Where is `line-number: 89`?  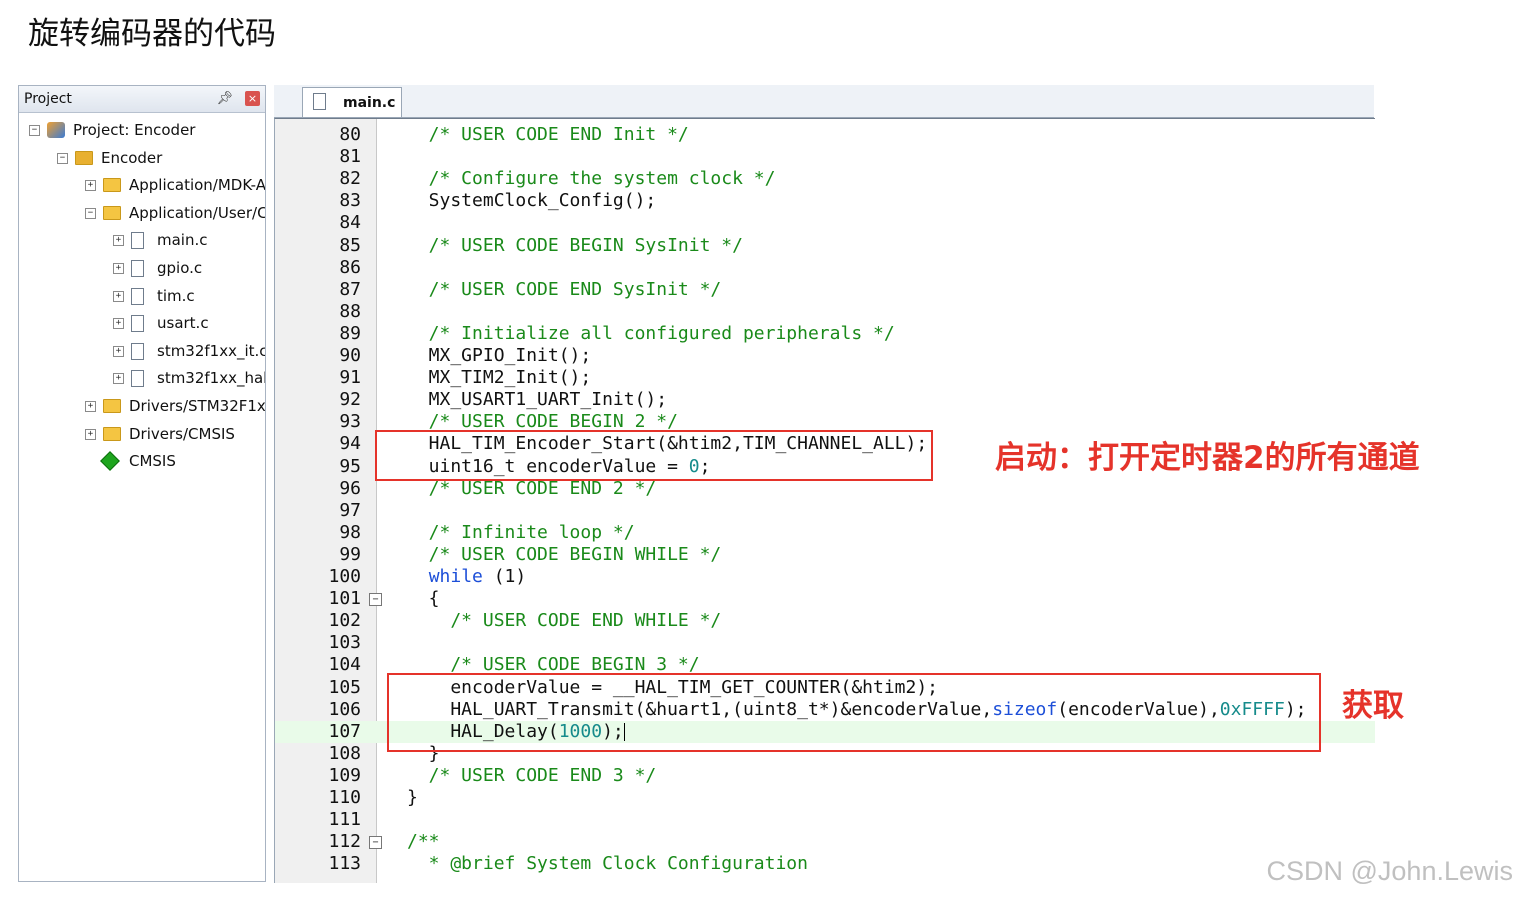
line-number: 89 is located at coordinates (350, 333).